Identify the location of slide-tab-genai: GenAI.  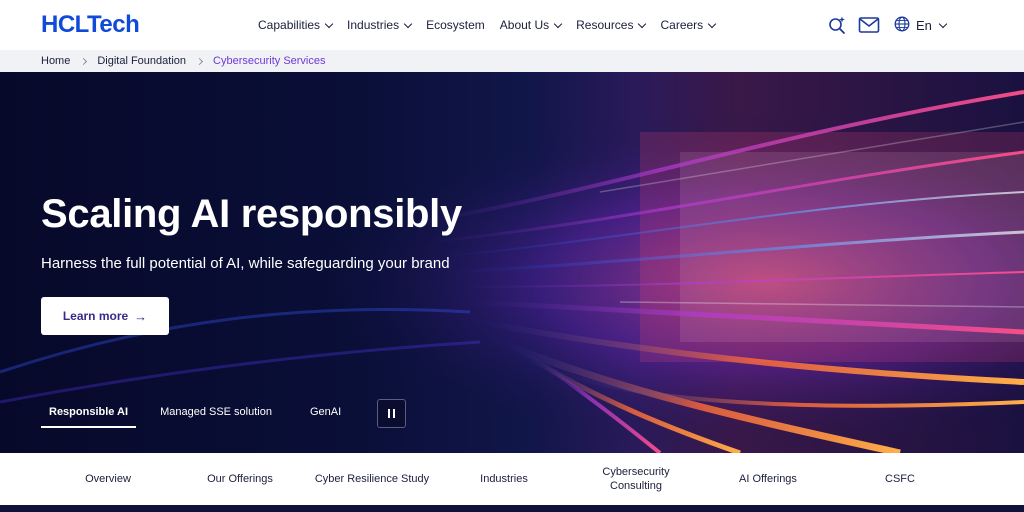
(325, 413).